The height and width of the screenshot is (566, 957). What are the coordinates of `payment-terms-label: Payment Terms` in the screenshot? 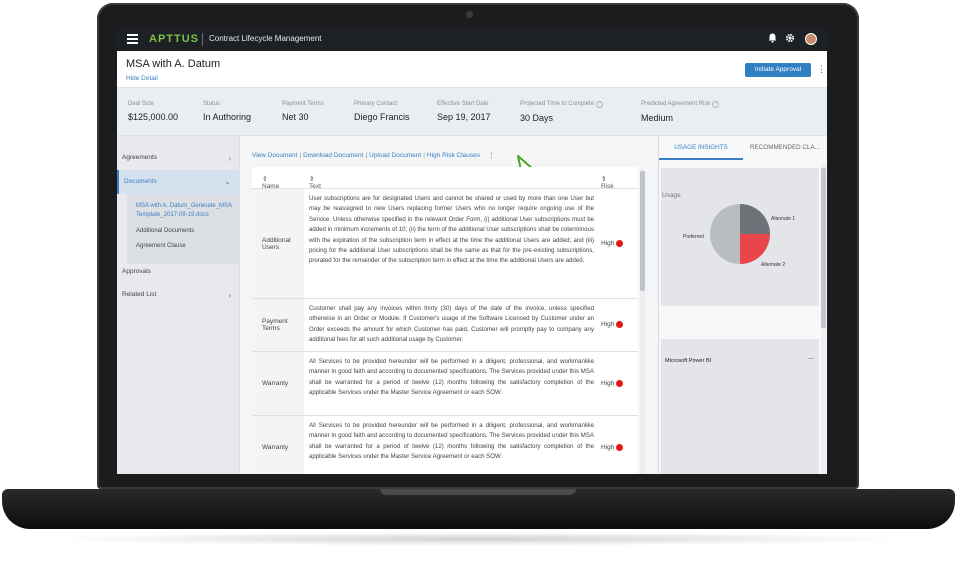 It's located at (303, 104).